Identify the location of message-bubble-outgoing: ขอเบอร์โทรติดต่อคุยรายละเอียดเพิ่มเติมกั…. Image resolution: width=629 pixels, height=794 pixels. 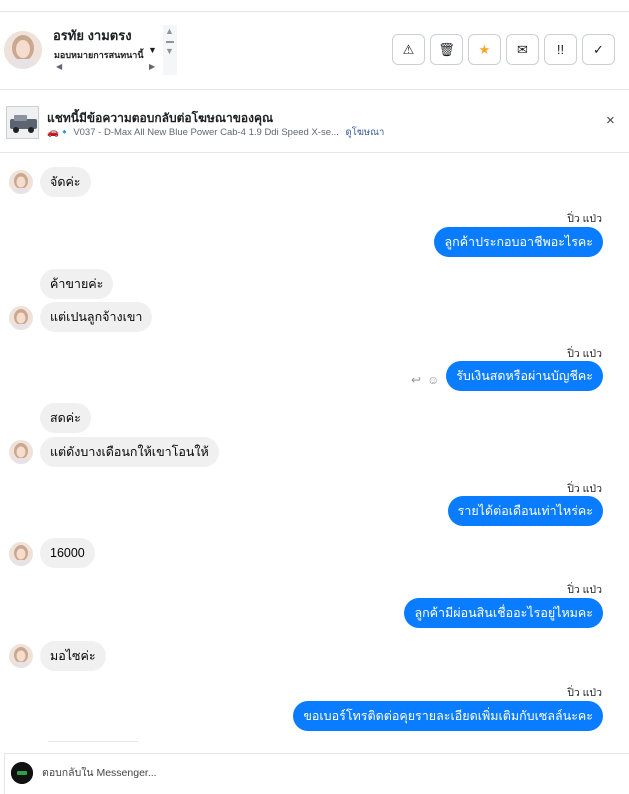
(448, 716).